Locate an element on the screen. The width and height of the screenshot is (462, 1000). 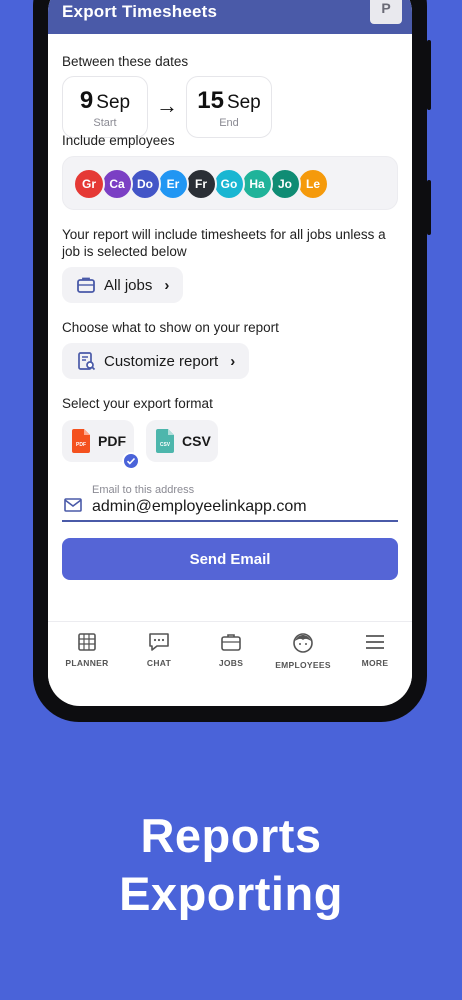
end-day: 15 is located at coordinates (210, 100).